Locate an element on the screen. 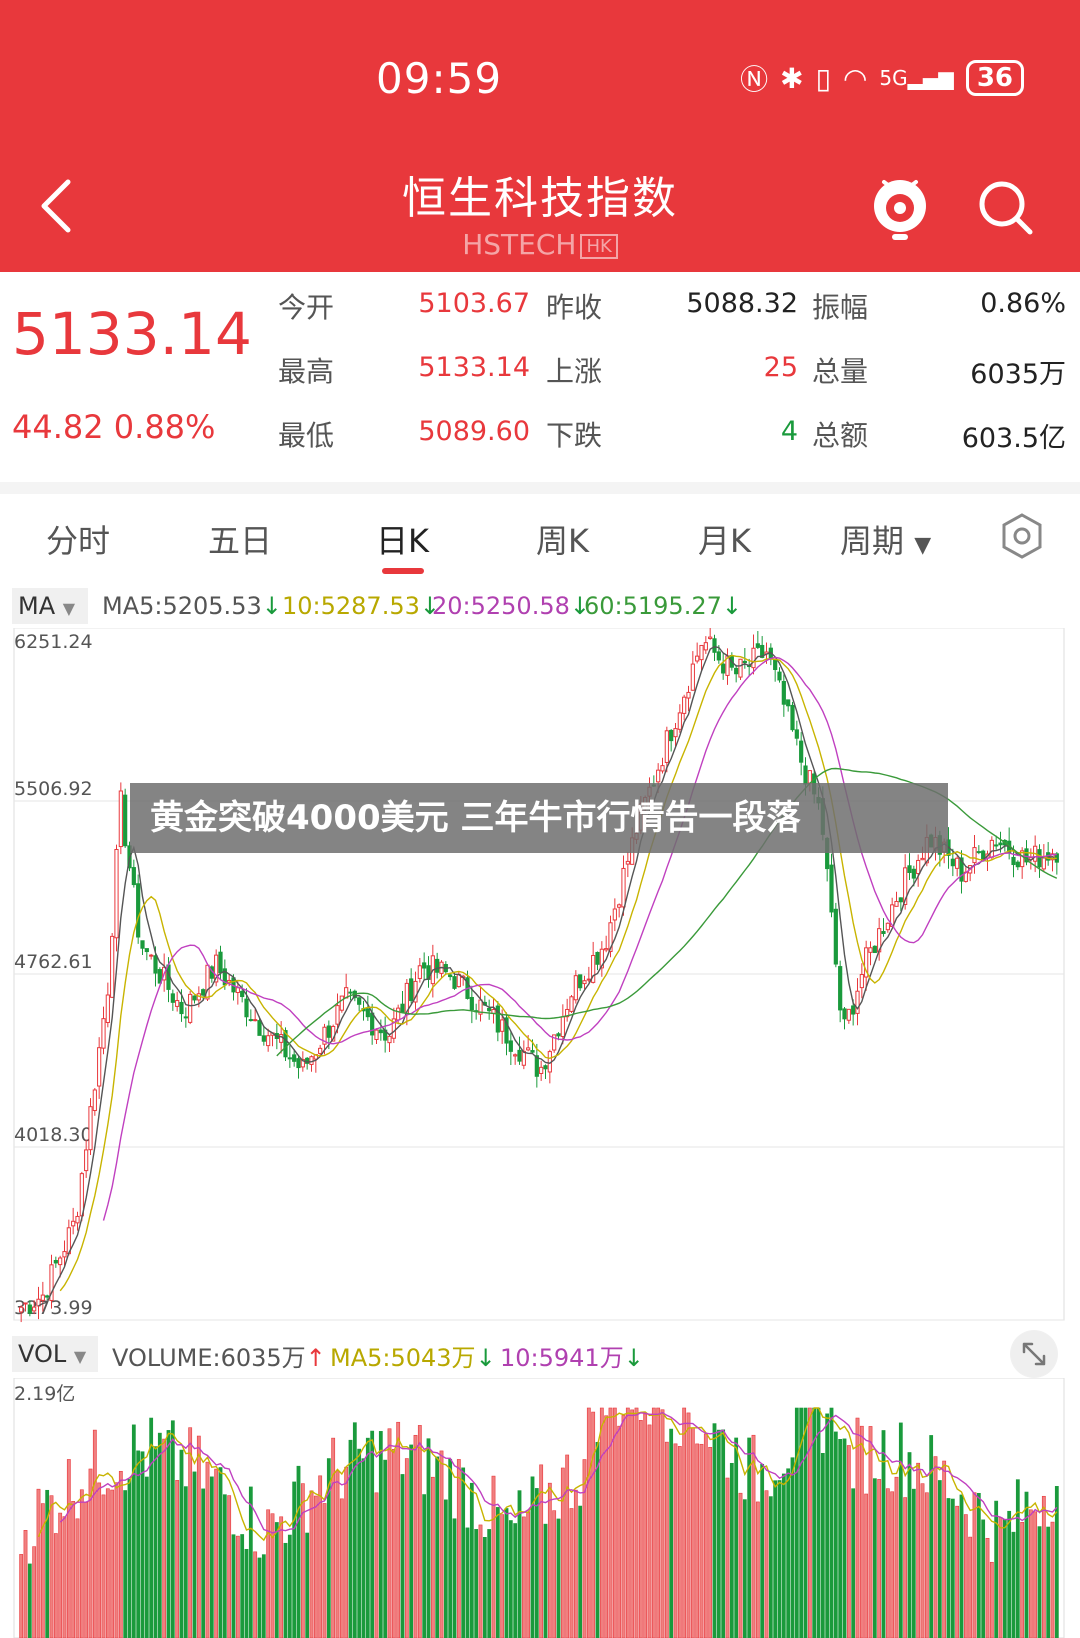 This screenshot has width=1080, height=1638. wifi-icon: ◠ is located at coordinates (855, 78).